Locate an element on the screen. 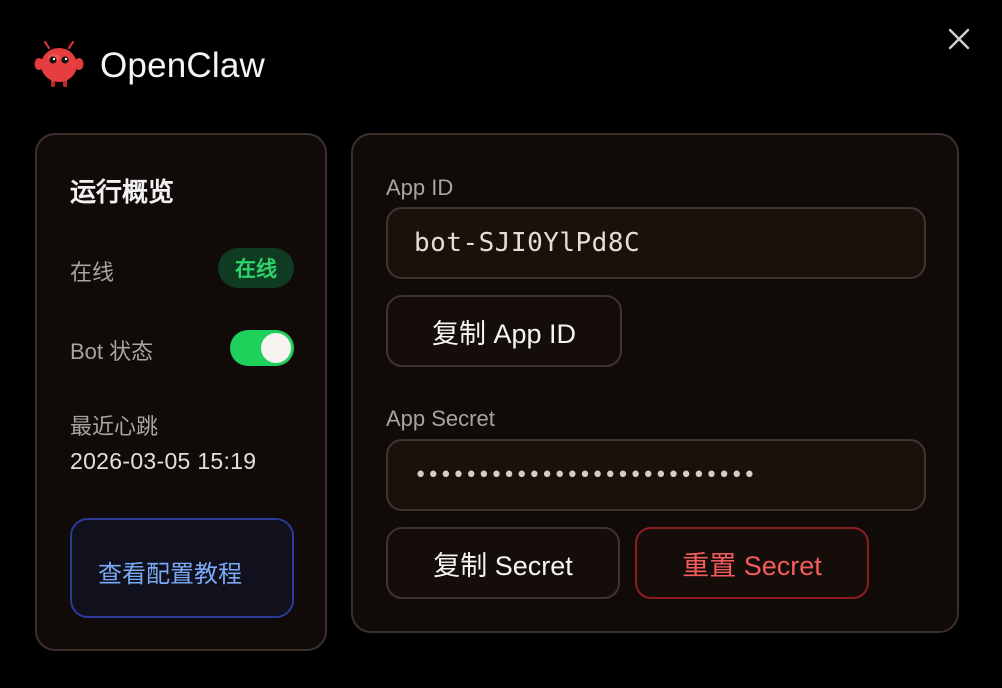 Image resolution: width=1002 pixels, height=688 pixels. app-secret-field: ••••••••••••••••••••••••••• is located at coordinates (656, 475).